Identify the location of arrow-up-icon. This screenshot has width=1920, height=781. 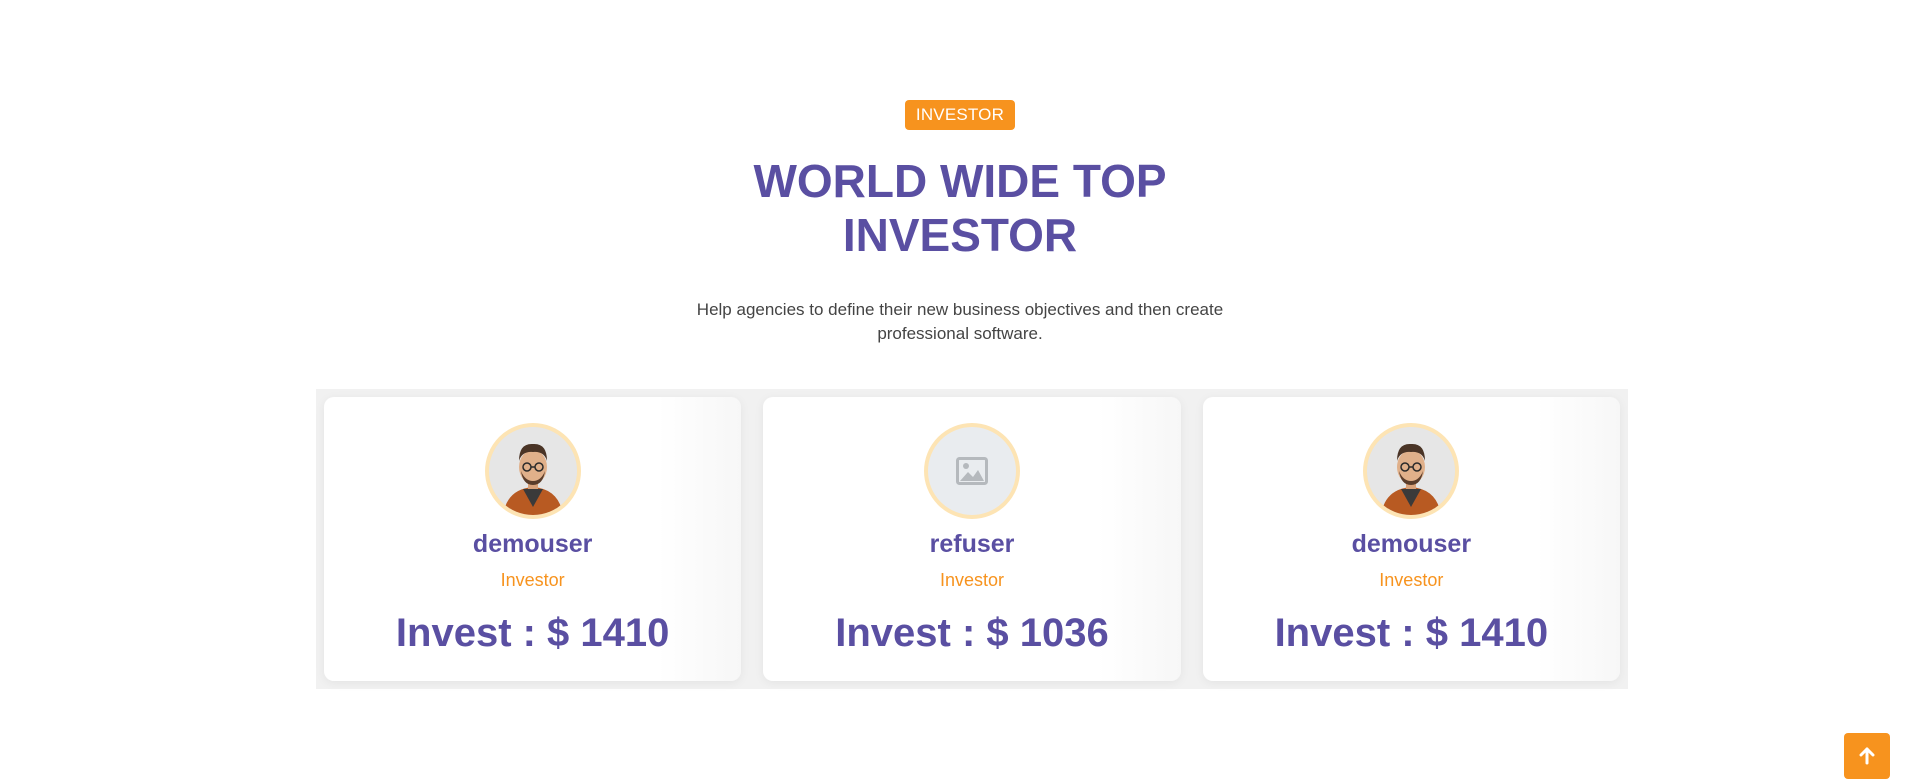
(1867, 756).